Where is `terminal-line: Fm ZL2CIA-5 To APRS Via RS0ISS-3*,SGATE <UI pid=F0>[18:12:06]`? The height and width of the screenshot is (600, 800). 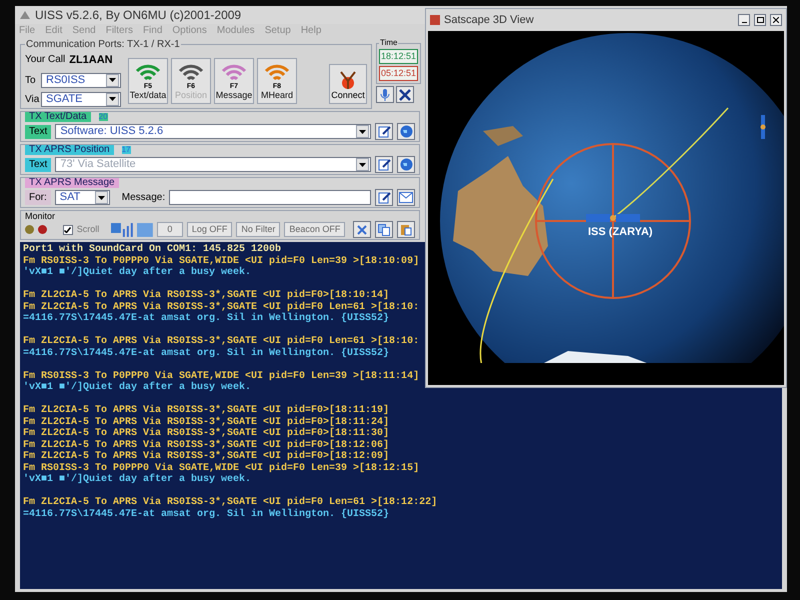 terminal-line: Fm ZL2CIA-5 To APRS Via RS0ISS-3*,SGATE <UI pid=F0>[18:12:06] is located at coordinates (206, 445).